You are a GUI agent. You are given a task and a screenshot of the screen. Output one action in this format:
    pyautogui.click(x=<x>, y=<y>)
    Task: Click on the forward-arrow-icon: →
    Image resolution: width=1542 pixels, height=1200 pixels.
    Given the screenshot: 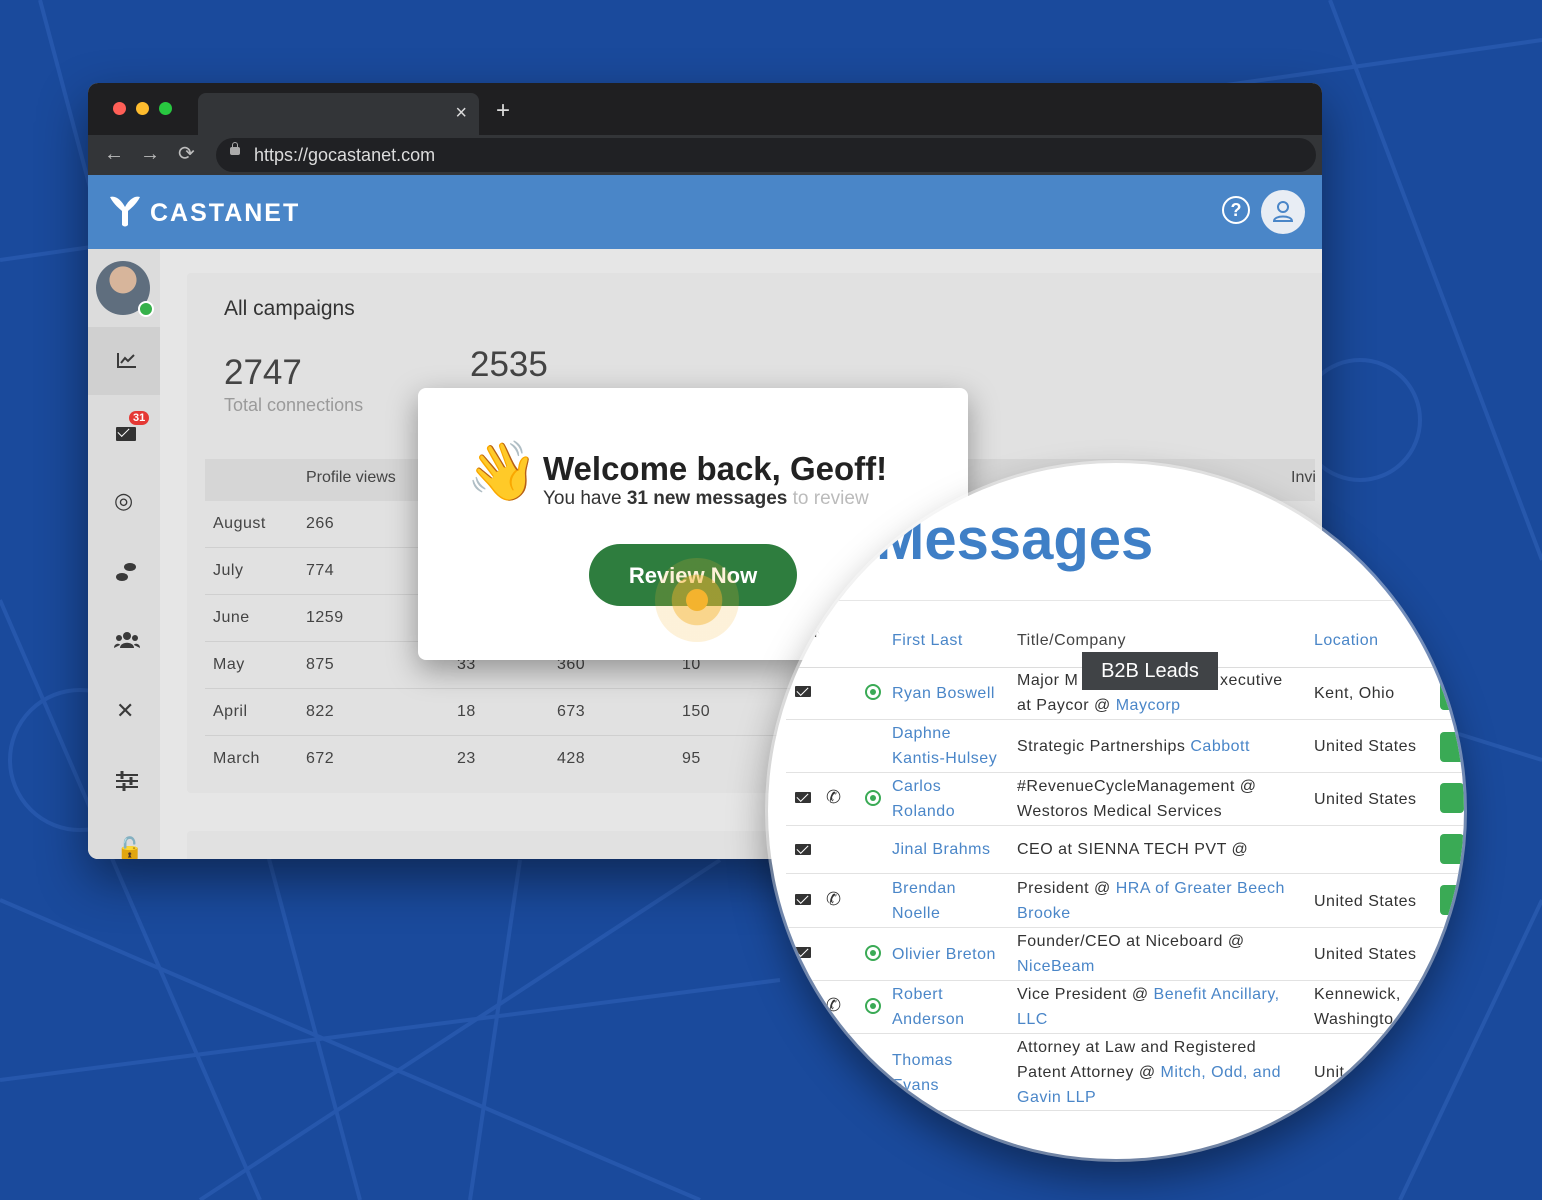 What is the action you would take?
    pyautogui.click(x=150, y=154)
    